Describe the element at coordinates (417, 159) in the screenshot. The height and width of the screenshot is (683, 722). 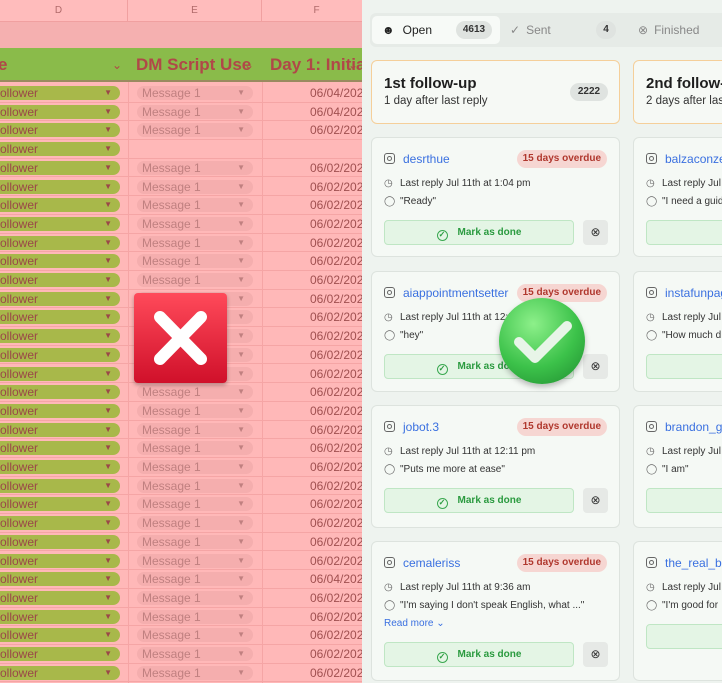
I see `username-link: desrthue` at that location.